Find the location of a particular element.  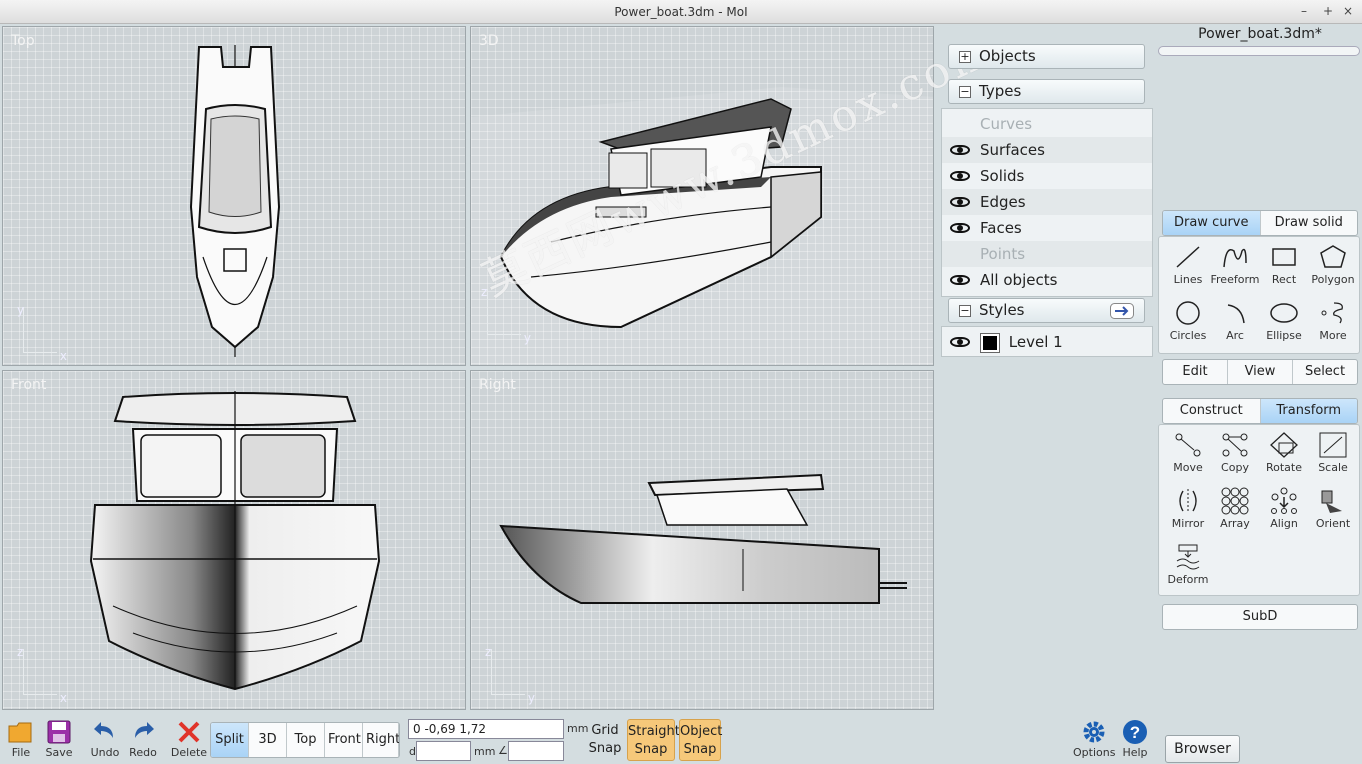

rotate-tool: Rotate is located at coordinates (1284, 459).